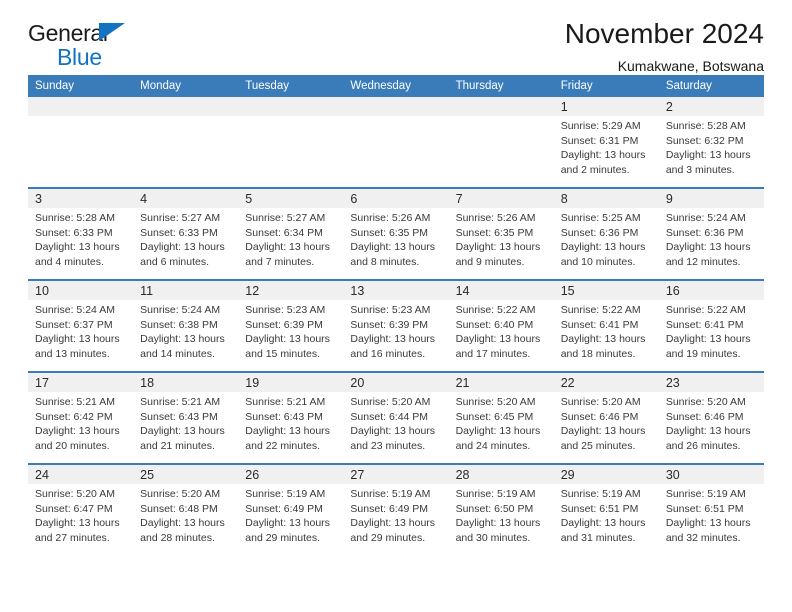 The height and width of the screenshot is (612, 792). What do you see at coordinates (599, 508) in the screenshot?
I see `sun-info-line: Sunset: 6:51 PM` at bounding box center [599, 508].